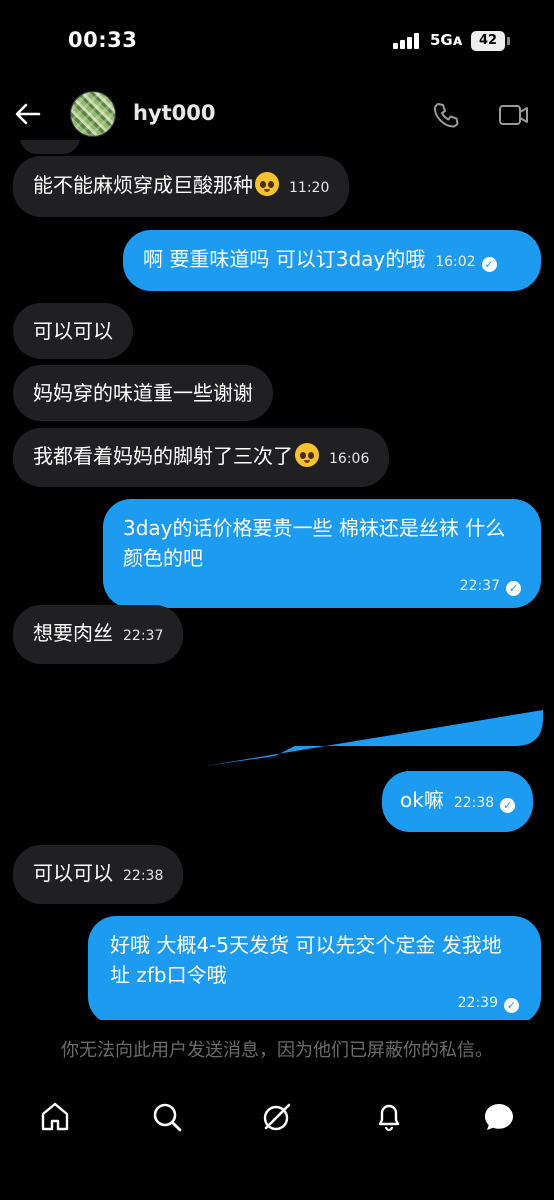 The width and height of the screenshot is (554, 1200). I want to click on battery-icon: 42, so click(488, 41).